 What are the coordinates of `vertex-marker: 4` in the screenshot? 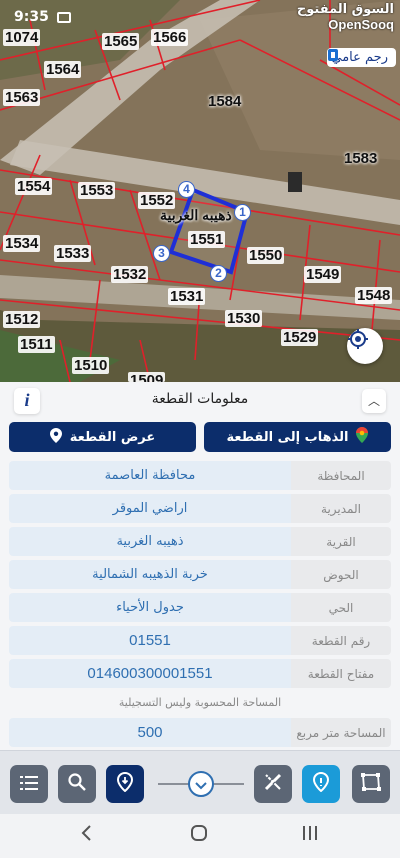 It's located at (186, 189).